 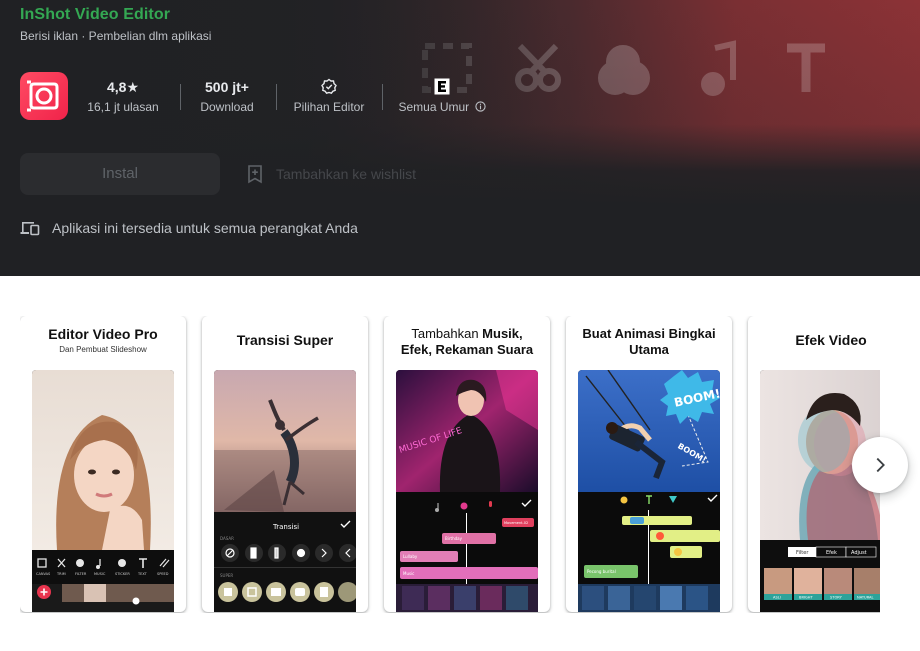 What do you see at coordinates (227, 107) in the screenshot?
I see `downloads-label: Download` at bounding box center [227, 107].